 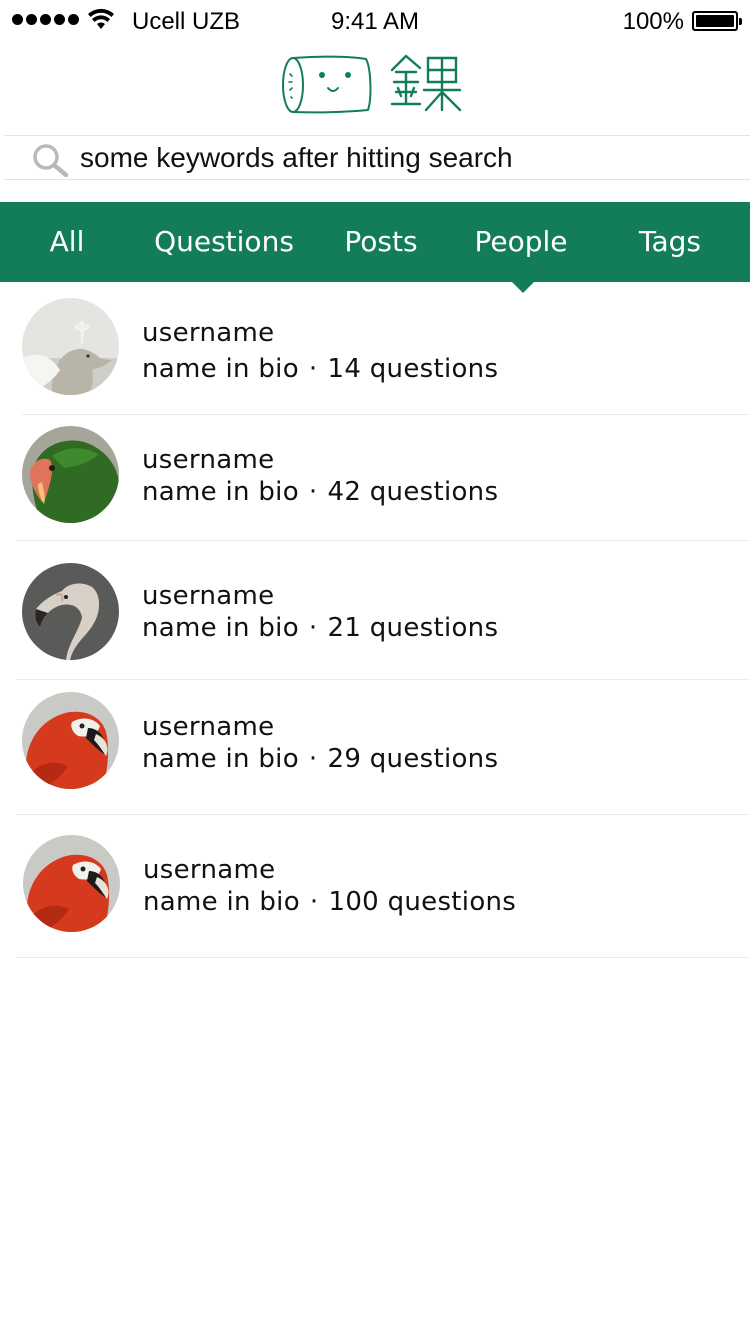 What do you see at coordinates (413, 759) in the screenshot?
I see `question-count: 29 questions` at bounding box center [413, 759].